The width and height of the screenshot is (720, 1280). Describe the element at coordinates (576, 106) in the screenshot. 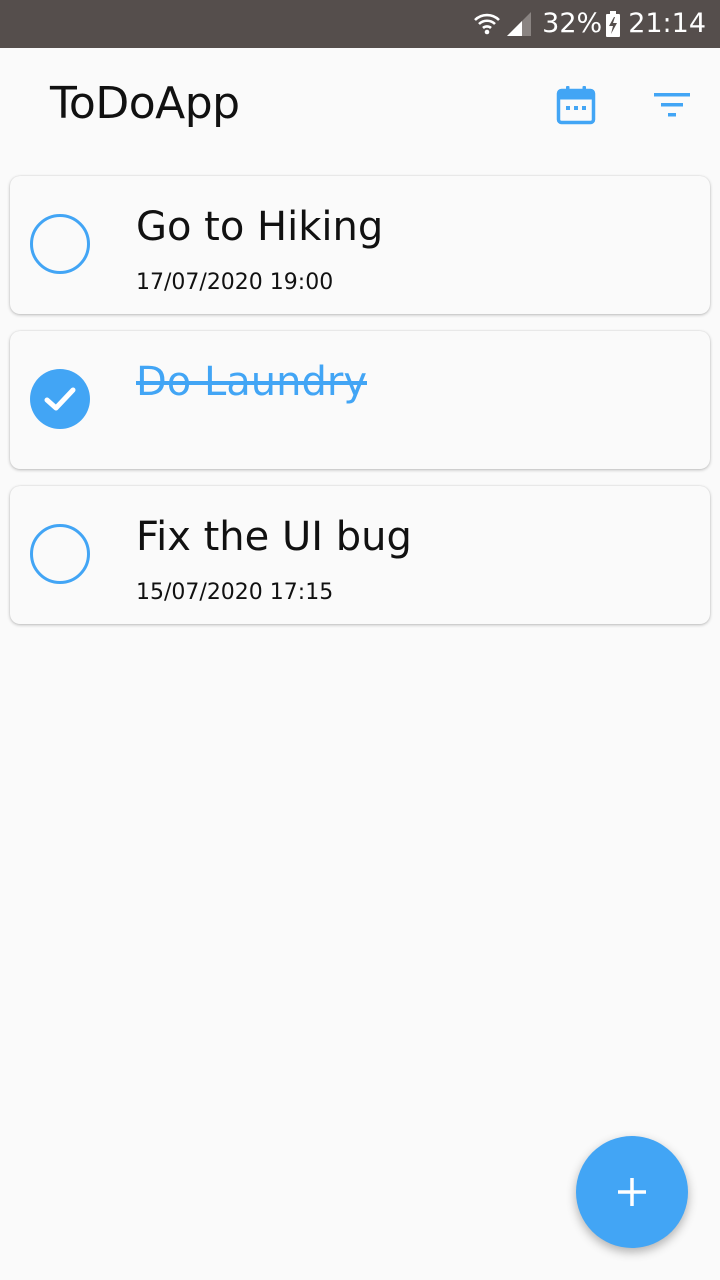

I see `calendar-button` at that location.